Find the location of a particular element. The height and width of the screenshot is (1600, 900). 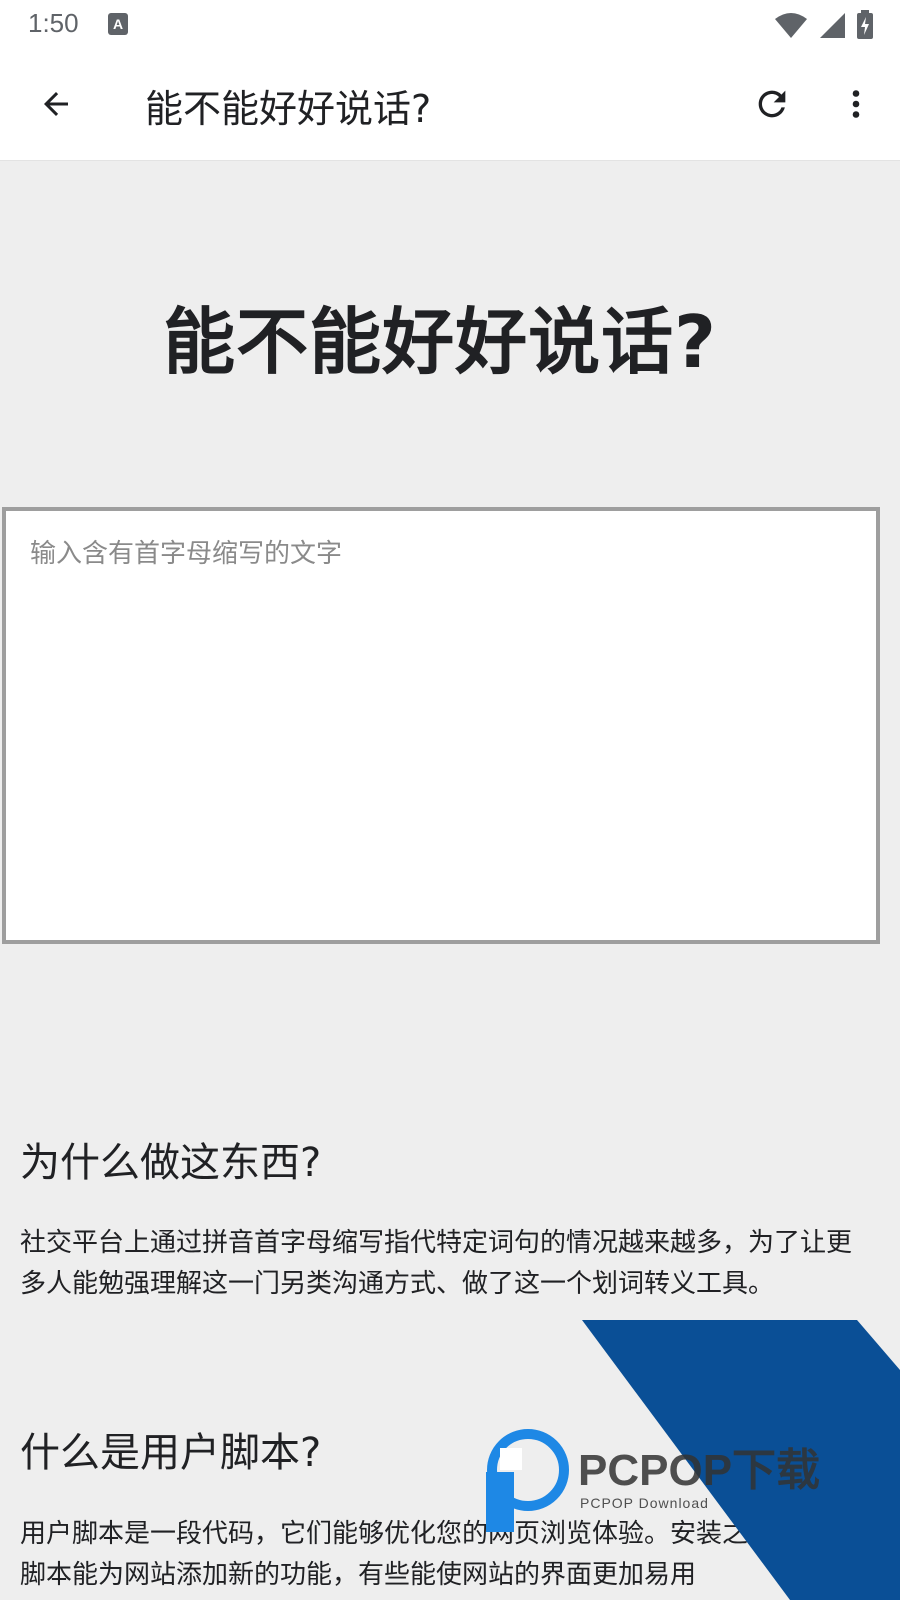

status-bar: 1:50 A is located at coordinates (450, 24).